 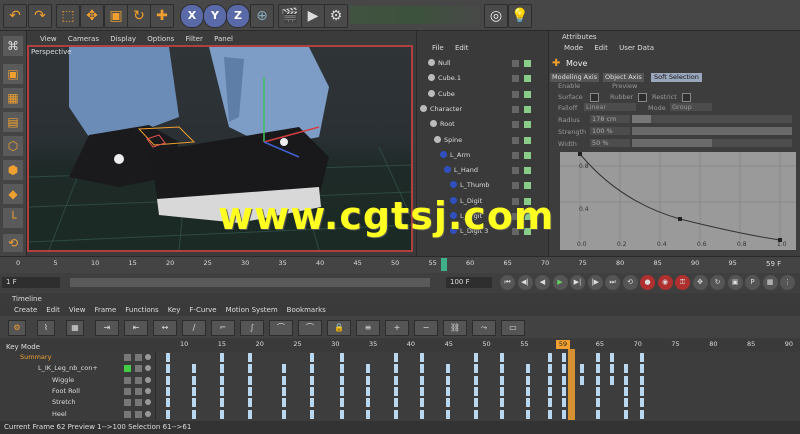 I want to click on world-coords-icon: ⊕, so click(x=262, y=16).